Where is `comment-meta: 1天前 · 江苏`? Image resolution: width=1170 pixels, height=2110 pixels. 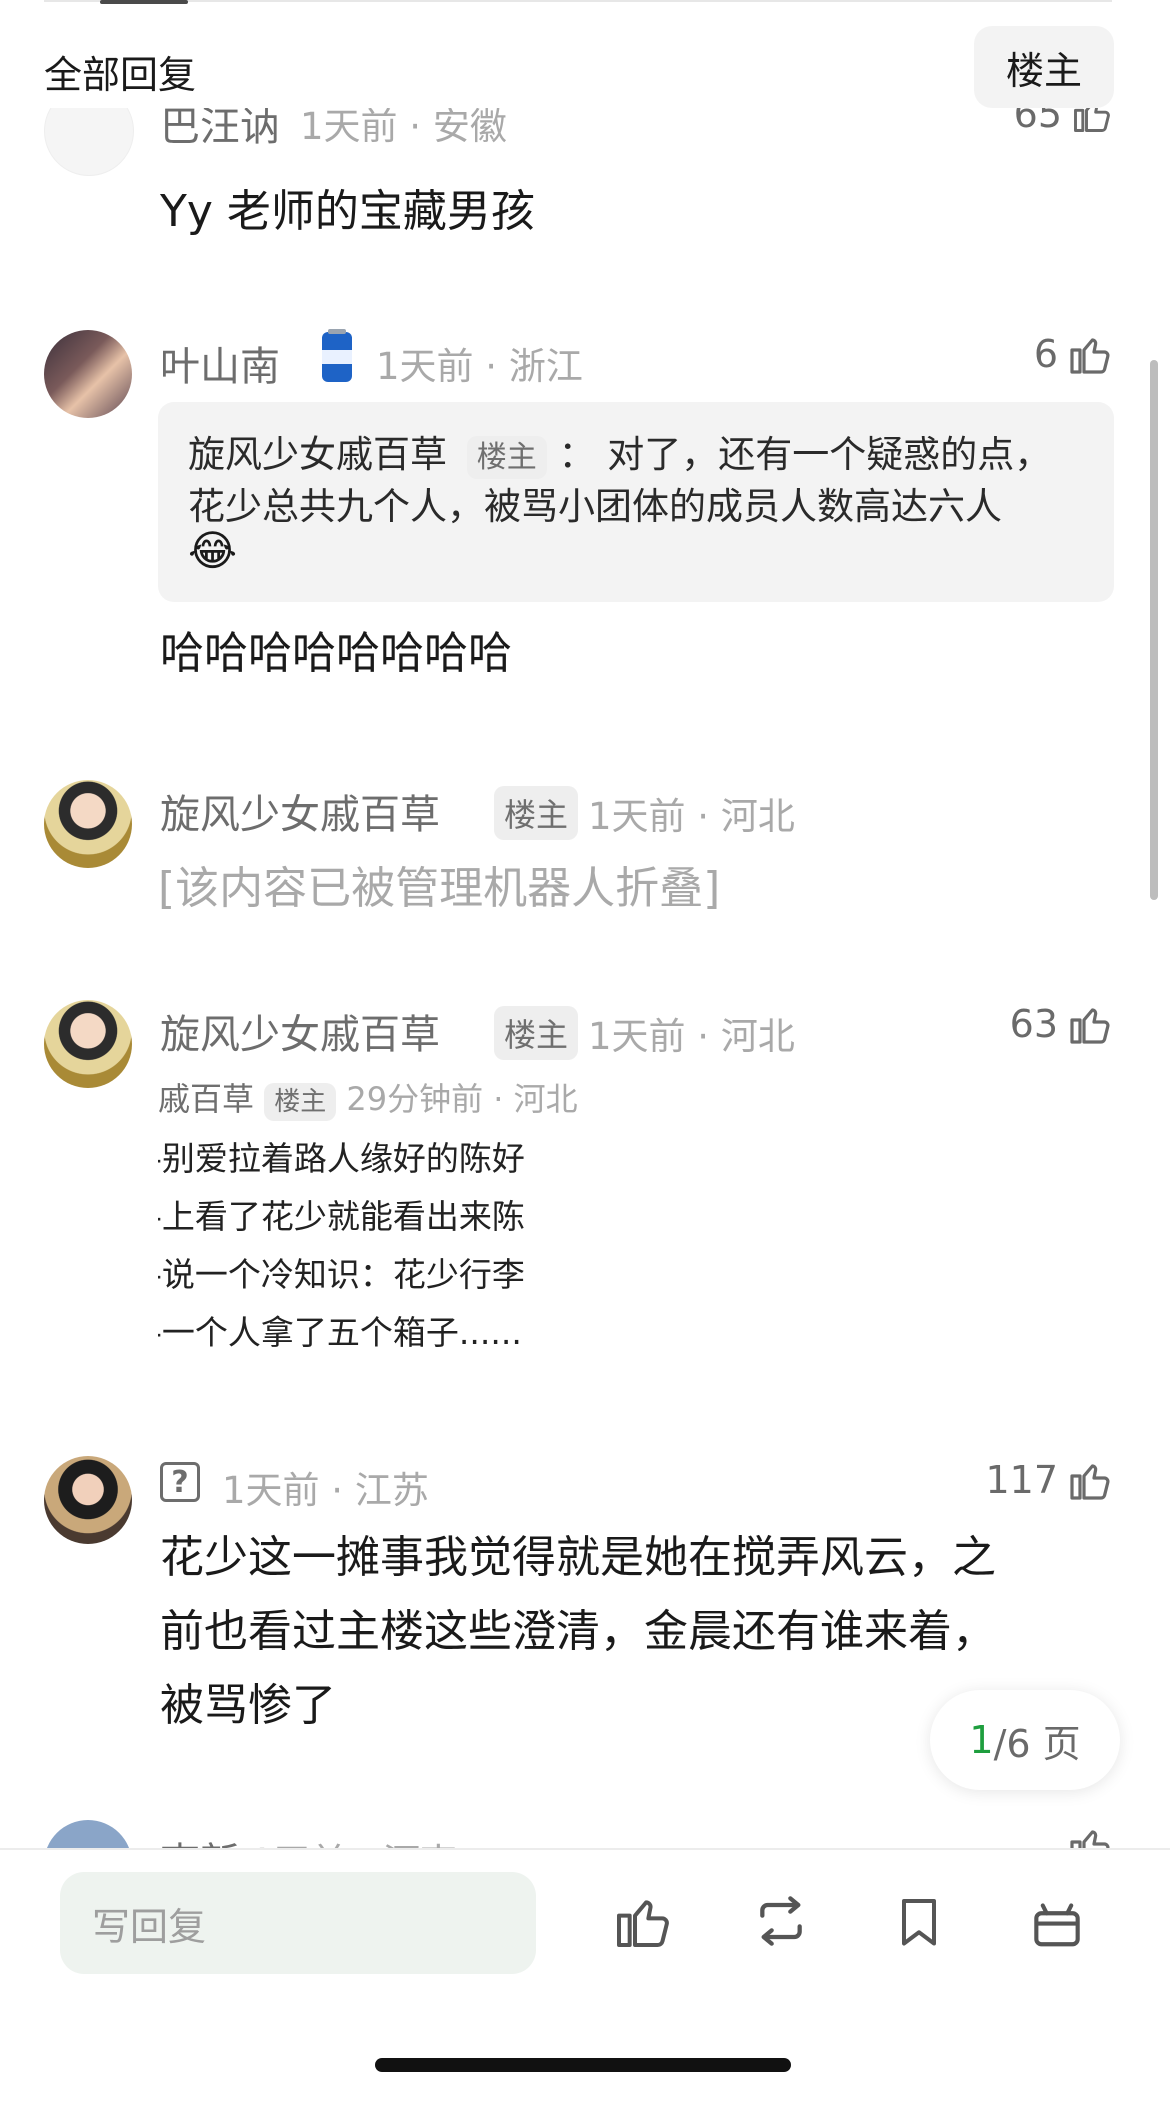
comment-meta: 1天前 · 江苏 is located at coordinates (325, 1490).